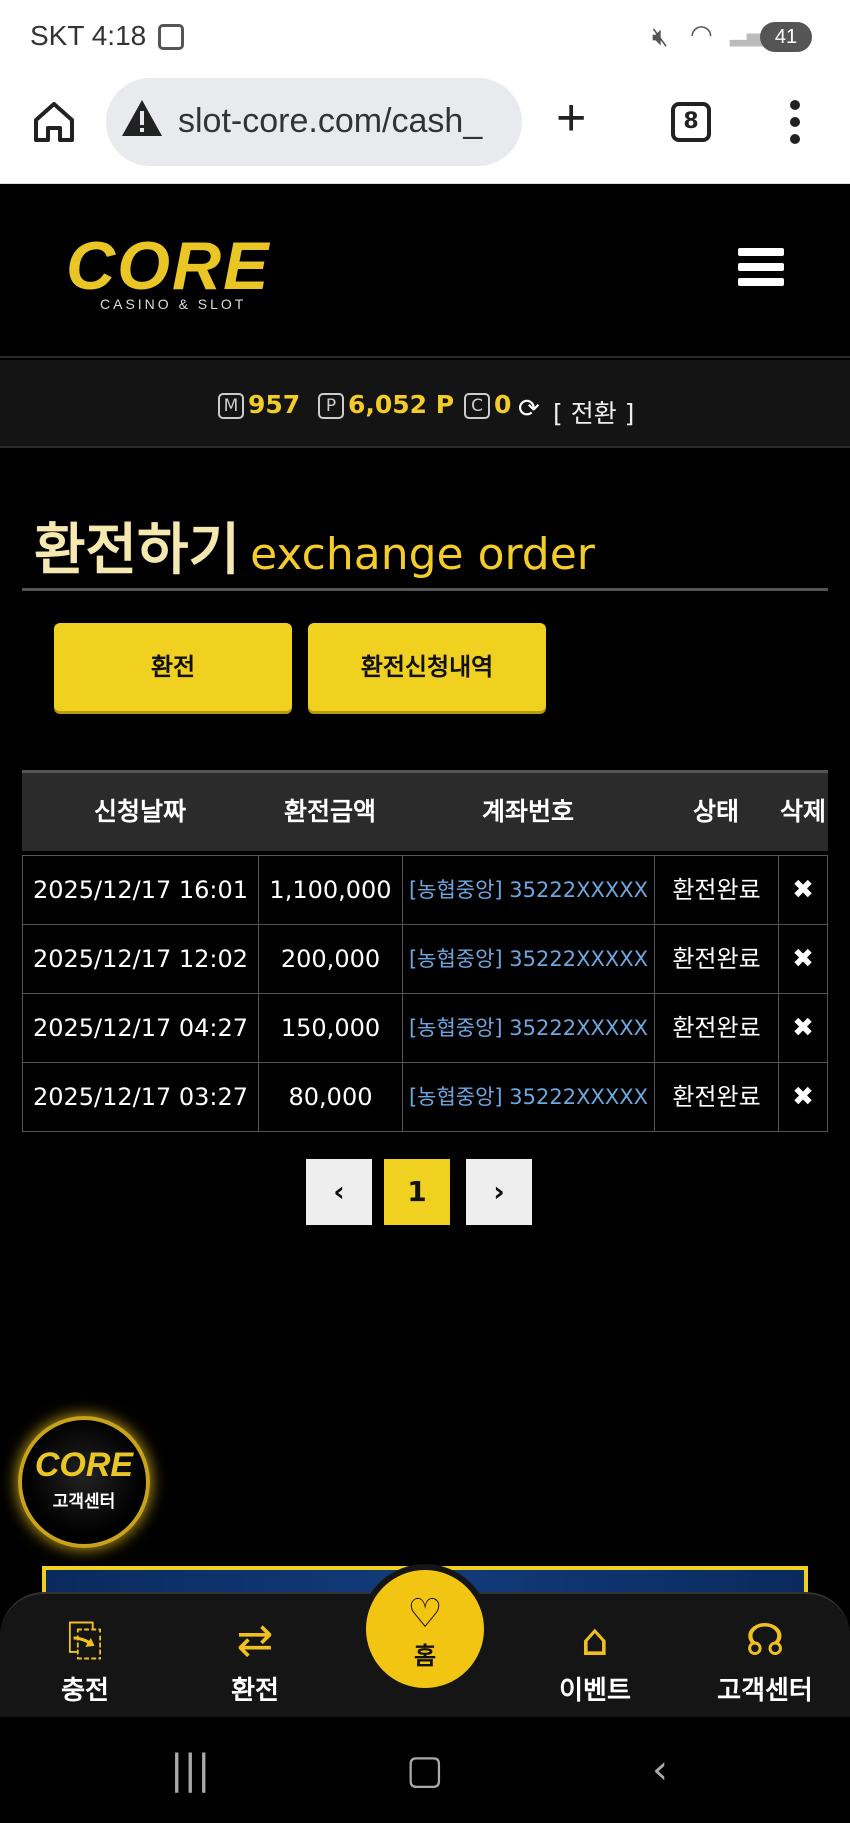  I want to click on gift-icon: ⌂, so click(595, 1640).